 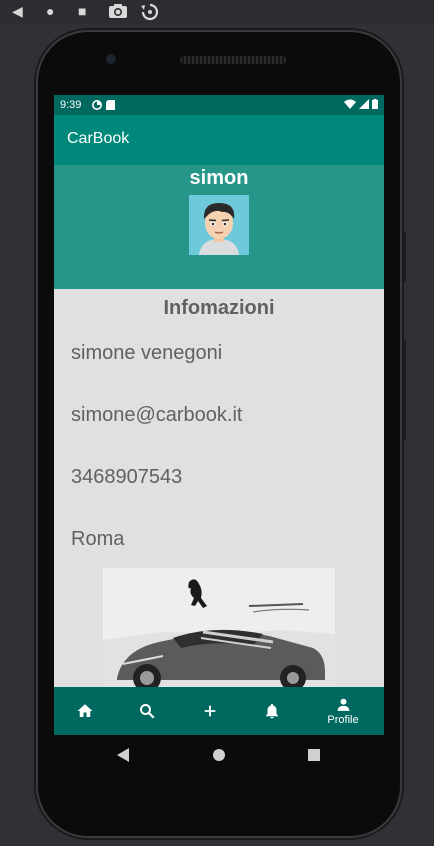 I want to click on volume-button, so click(x=404, y=390).